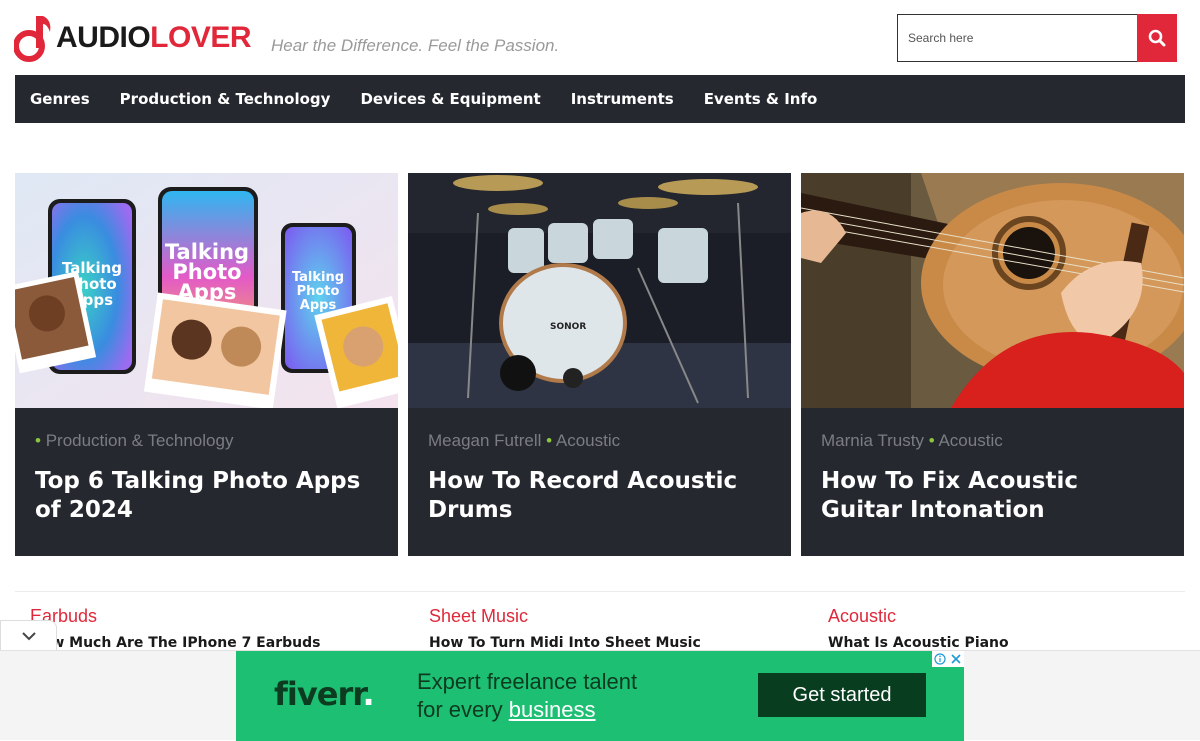 This screenshot has height=741, width=1200. I want to click on site-logo-text: AUDIOLOVER, so click(154, 37).